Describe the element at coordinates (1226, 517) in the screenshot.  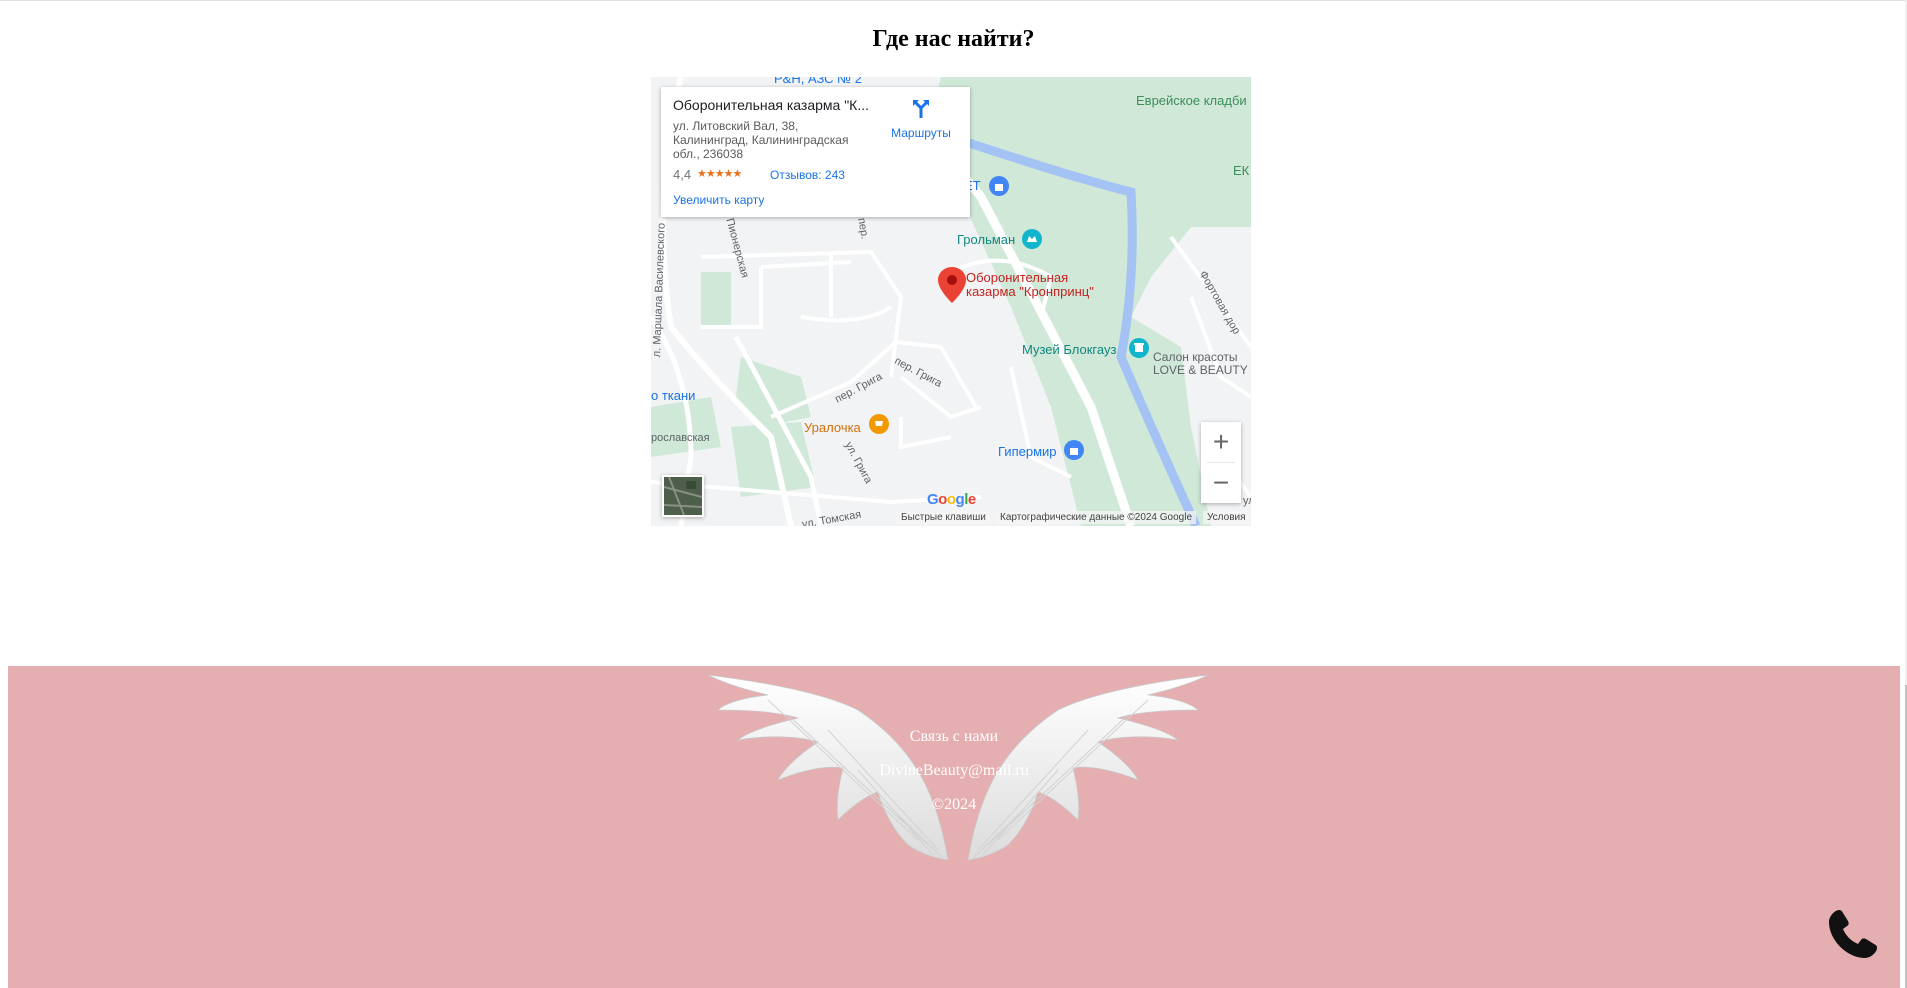
I see `terms-link: Условия` at that location.